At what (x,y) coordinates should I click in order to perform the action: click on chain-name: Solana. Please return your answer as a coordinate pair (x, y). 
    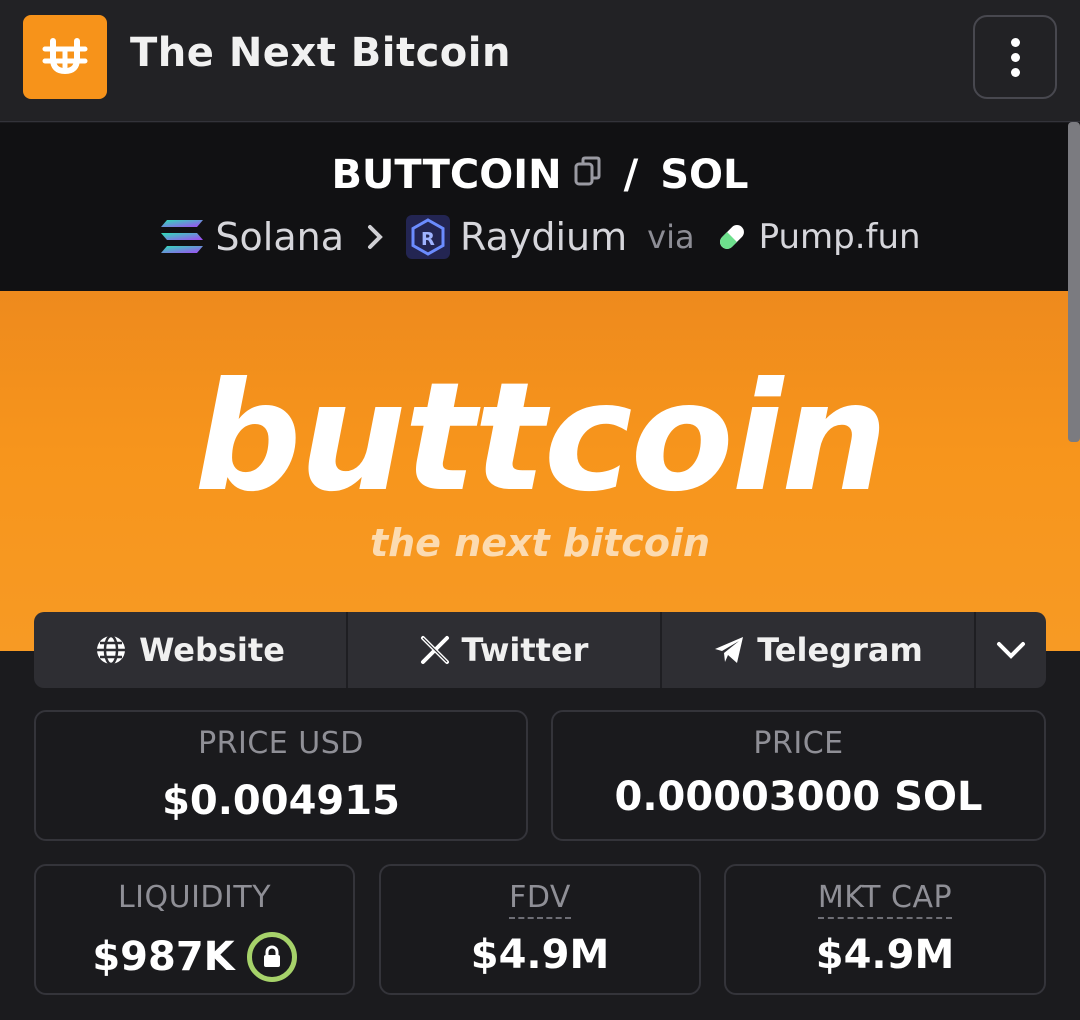
    Looking at the image, I should click on (279, 237).